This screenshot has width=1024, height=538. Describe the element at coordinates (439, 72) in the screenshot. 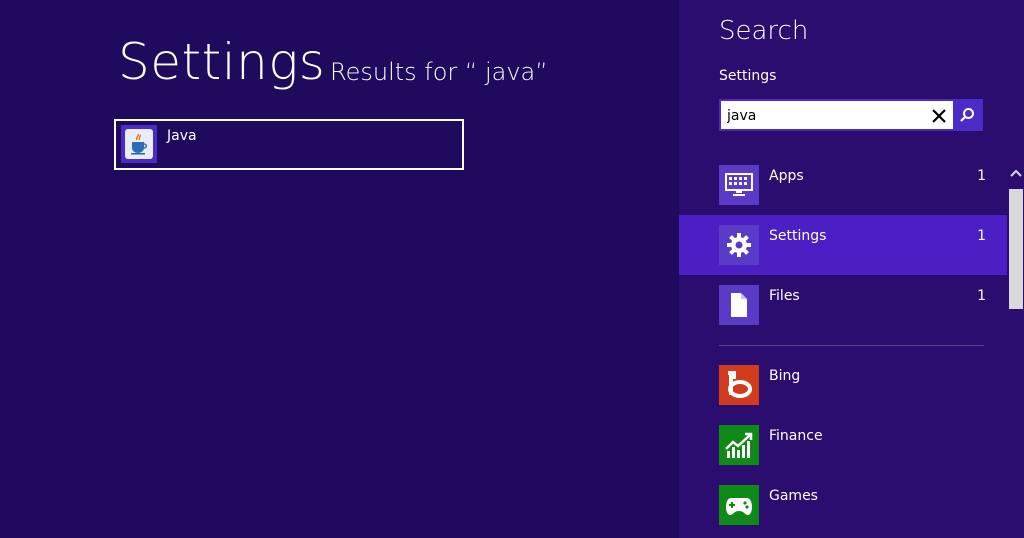

I see `results-label: Results for “ java”` at that location.